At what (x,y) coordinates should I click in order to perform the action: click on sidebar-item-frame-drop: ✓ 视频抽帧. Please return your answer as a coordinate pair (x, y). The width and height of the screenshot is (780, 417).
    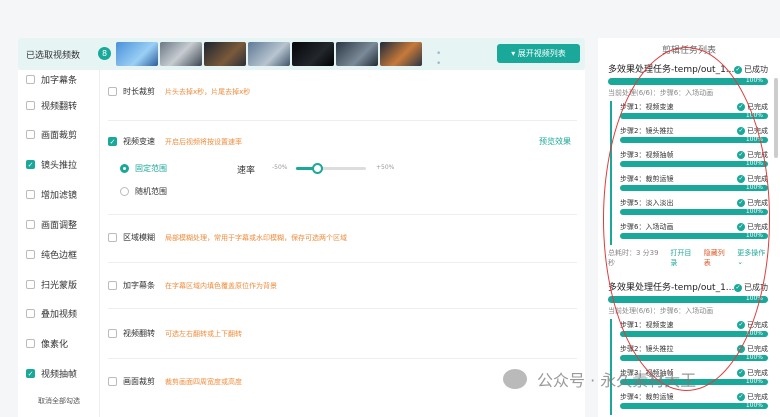
    Looking at the image, I should click on (51, 373).